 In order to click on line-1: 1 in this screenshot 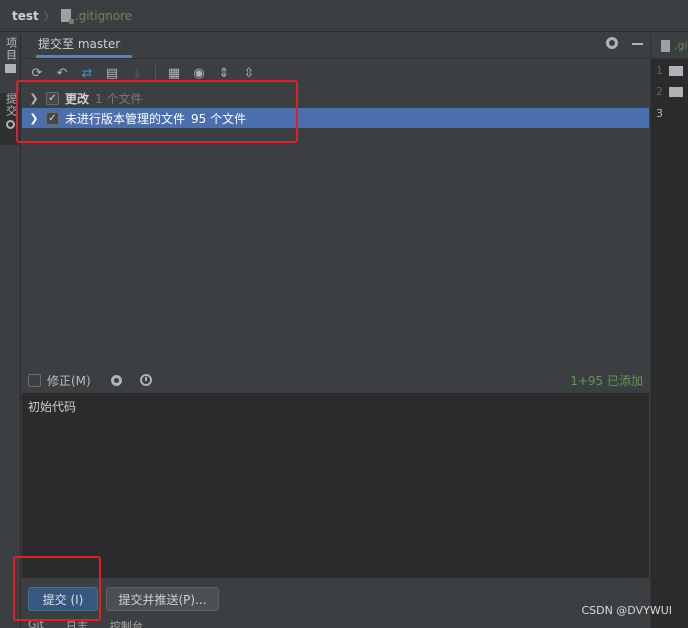, I will do `click(671, 70)`.